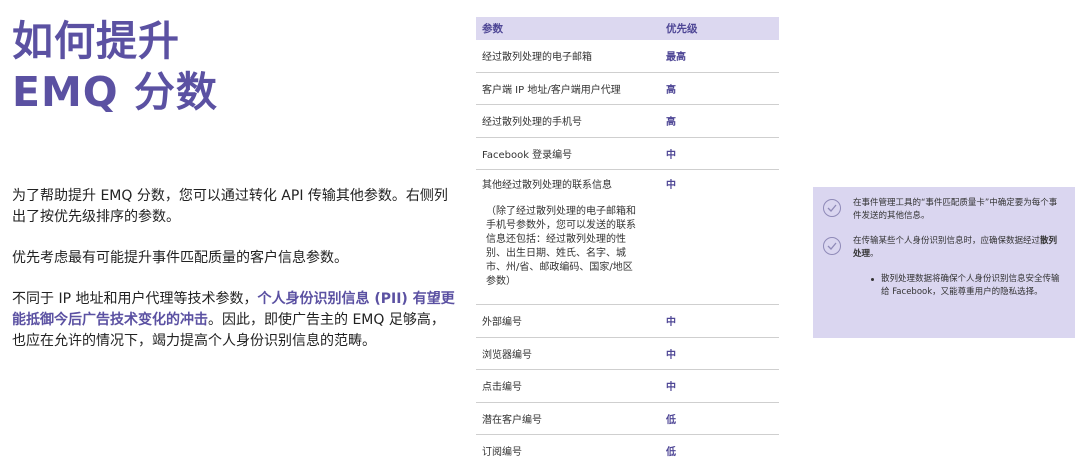 Image resolution: width=1080 pixels, height=467 pixels. Describe the element at coordinates (719, 28) in the screenshot. I see `header-priority: 优先级` at that location.